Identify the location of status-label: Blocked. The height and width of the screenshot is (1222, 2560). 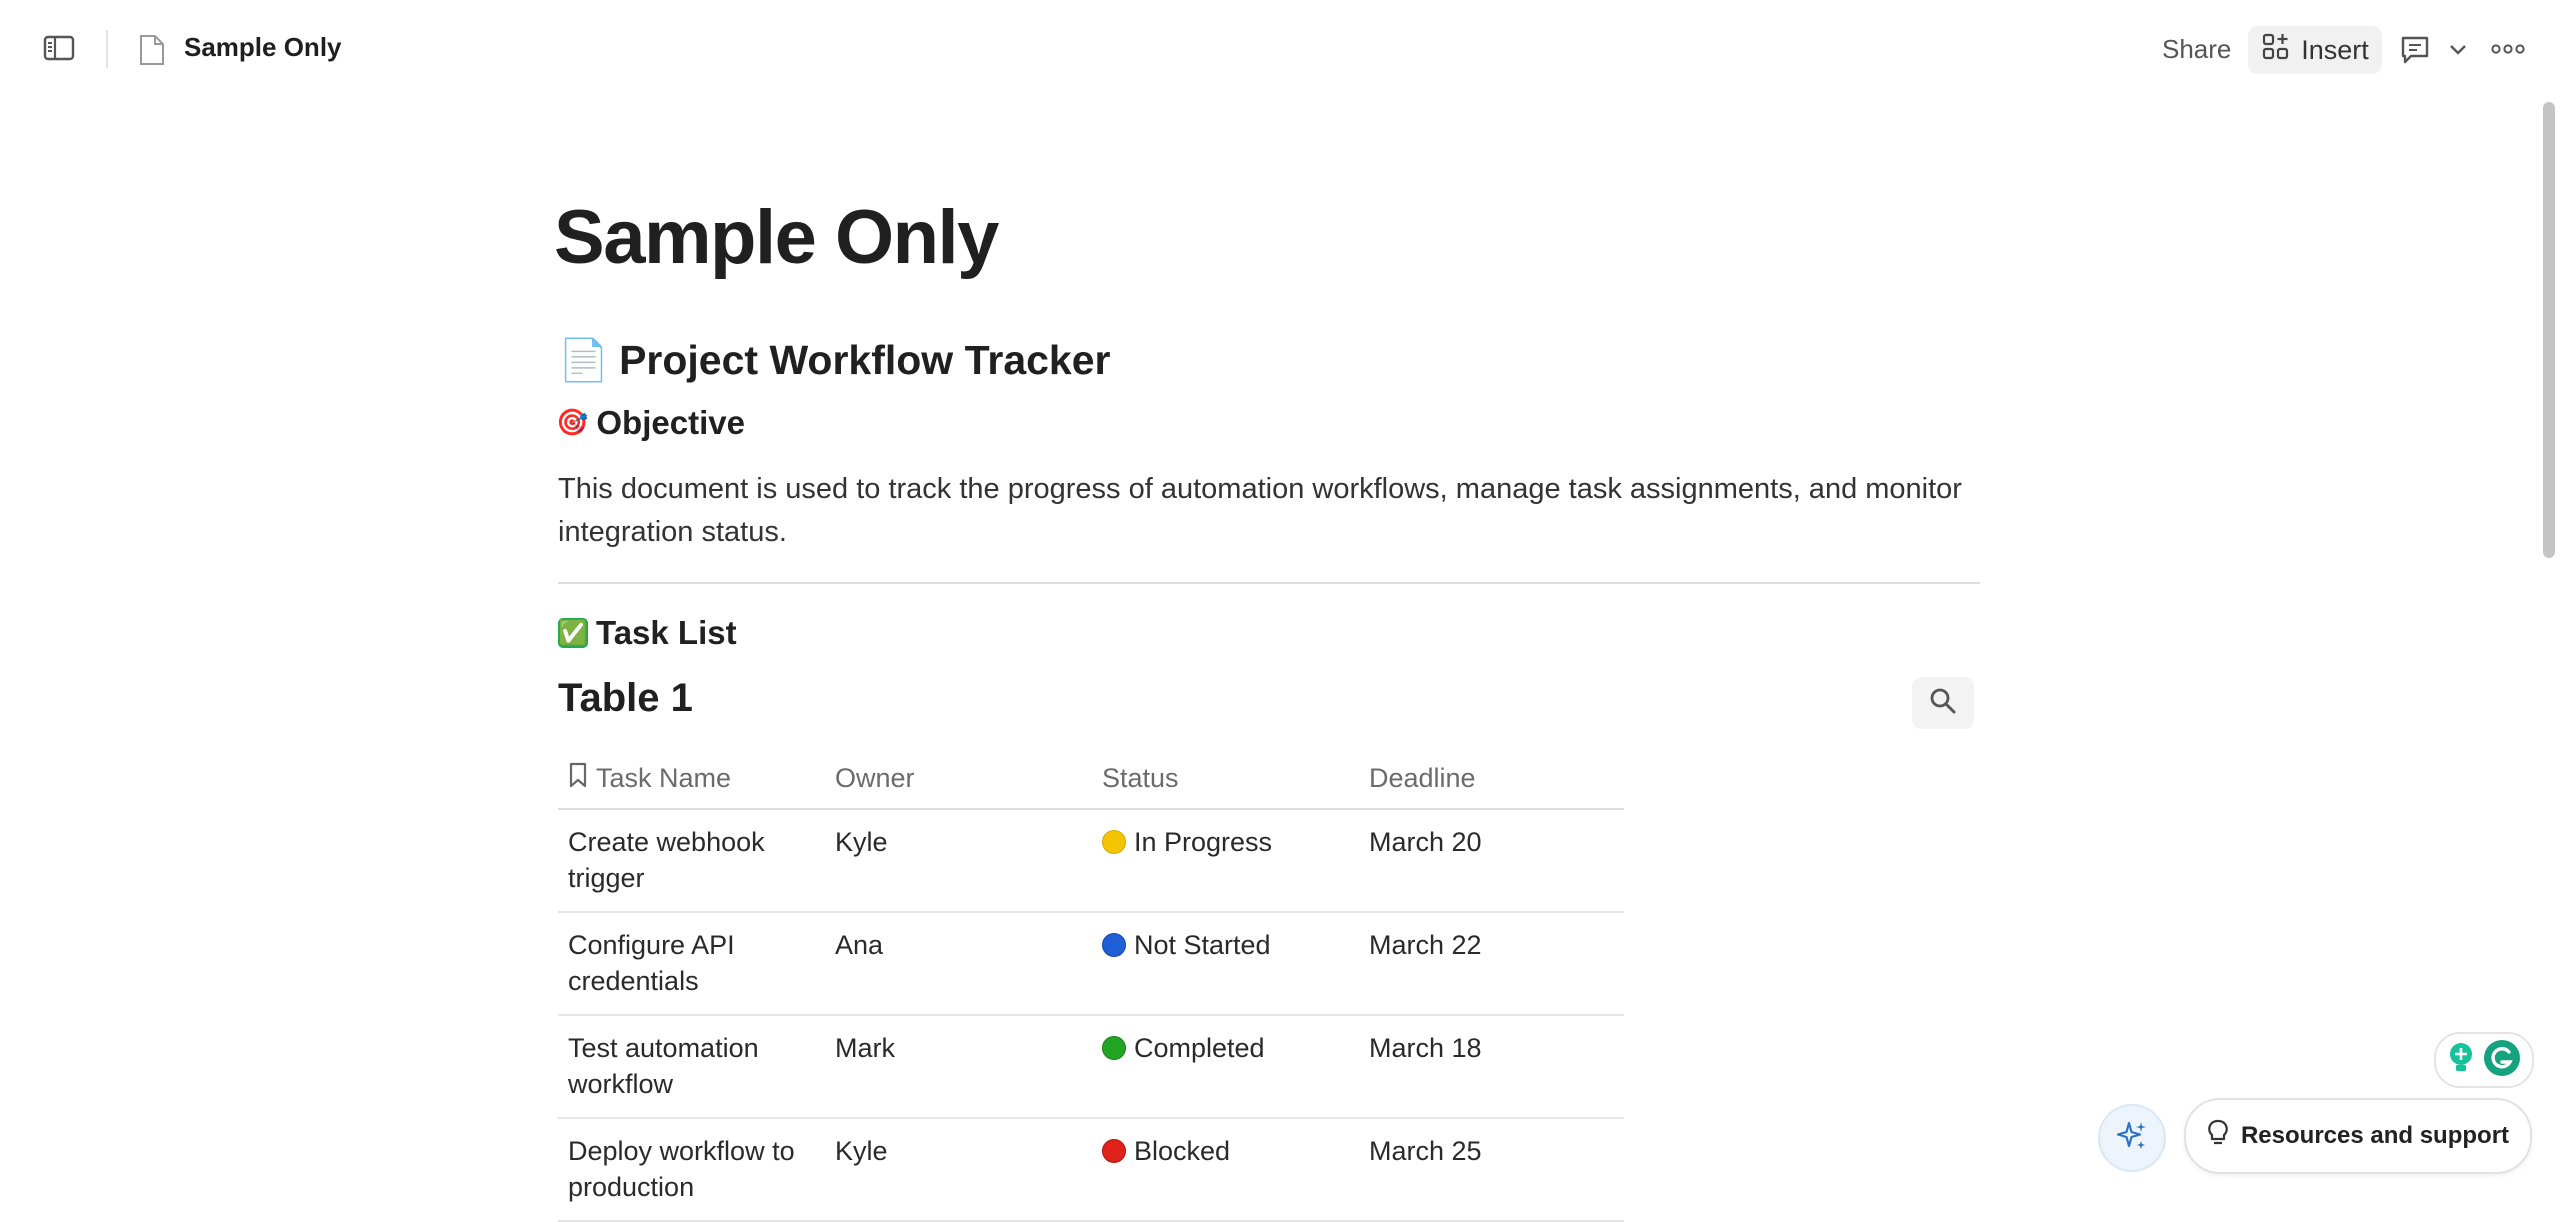
(1182, 1151).